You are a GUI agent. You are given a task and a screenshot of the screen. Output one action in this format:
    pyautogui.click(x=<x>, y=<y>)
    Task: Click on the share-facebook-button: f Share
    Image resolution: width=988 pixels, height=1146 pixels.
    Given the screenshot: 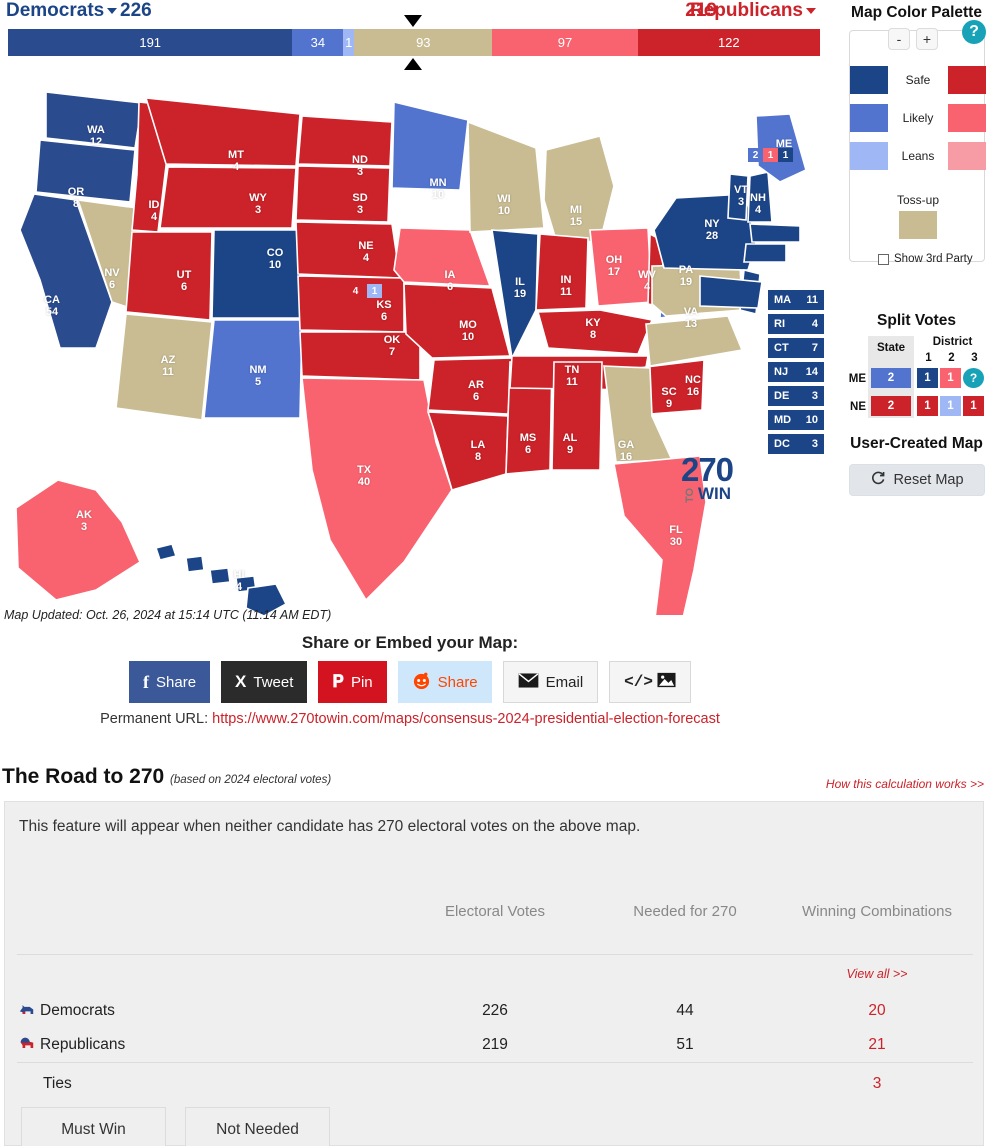 What is the action you would take?
    pyautogui.click(x=170, y=682)
    